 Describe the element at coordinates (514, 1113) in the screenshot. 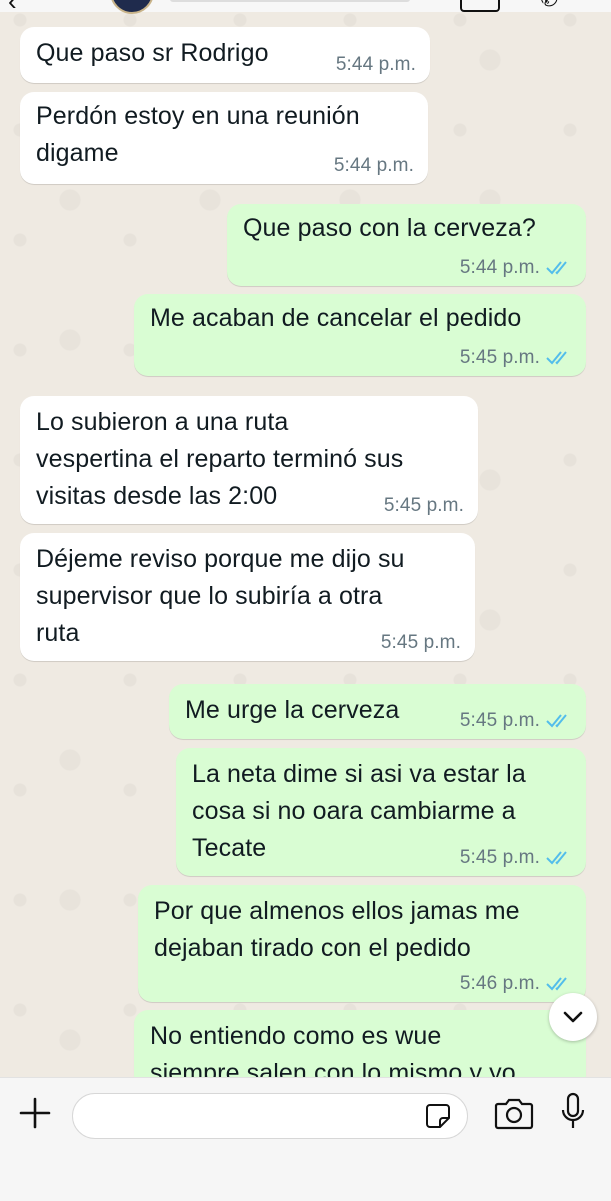

I see `camera-icon` at that location.